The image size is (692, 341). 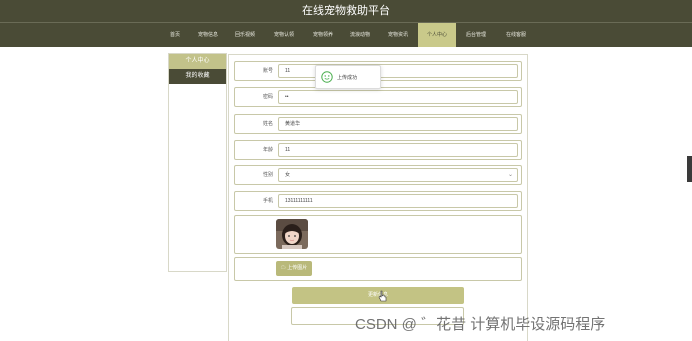 I want to click on sidebar: 个人中心 我的收藏, so click(x=197, y=162).